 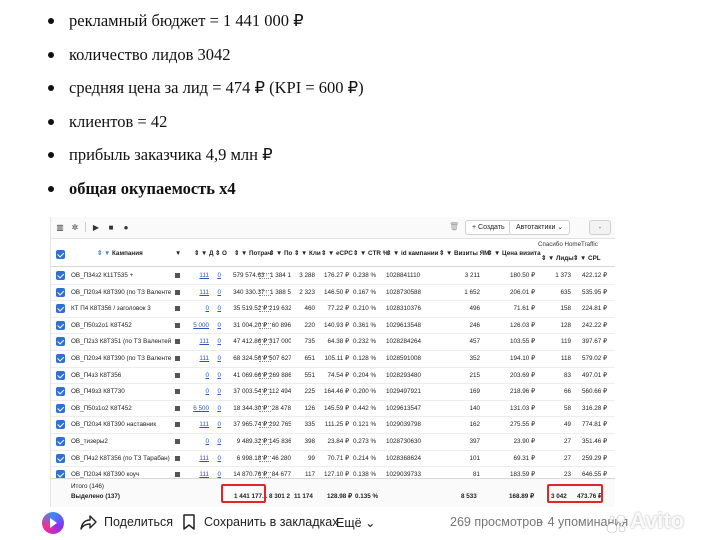 I want to click on cell-leads: 119, so click(x=565, y=342).